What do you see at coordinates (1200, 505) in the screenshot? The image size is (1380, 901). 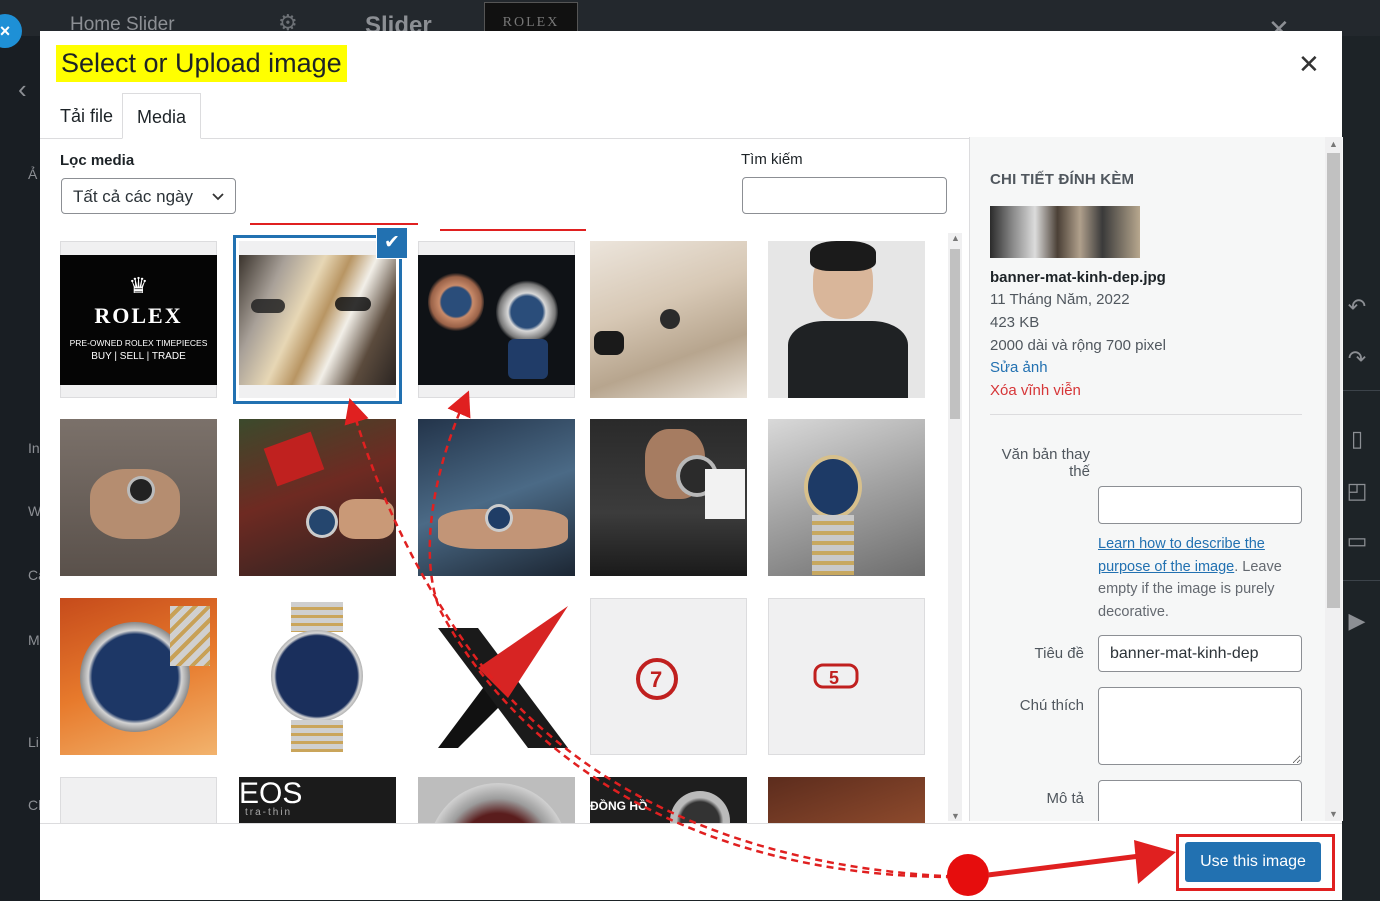 I see `alt-text-input` at bounding box center [1200, 505].